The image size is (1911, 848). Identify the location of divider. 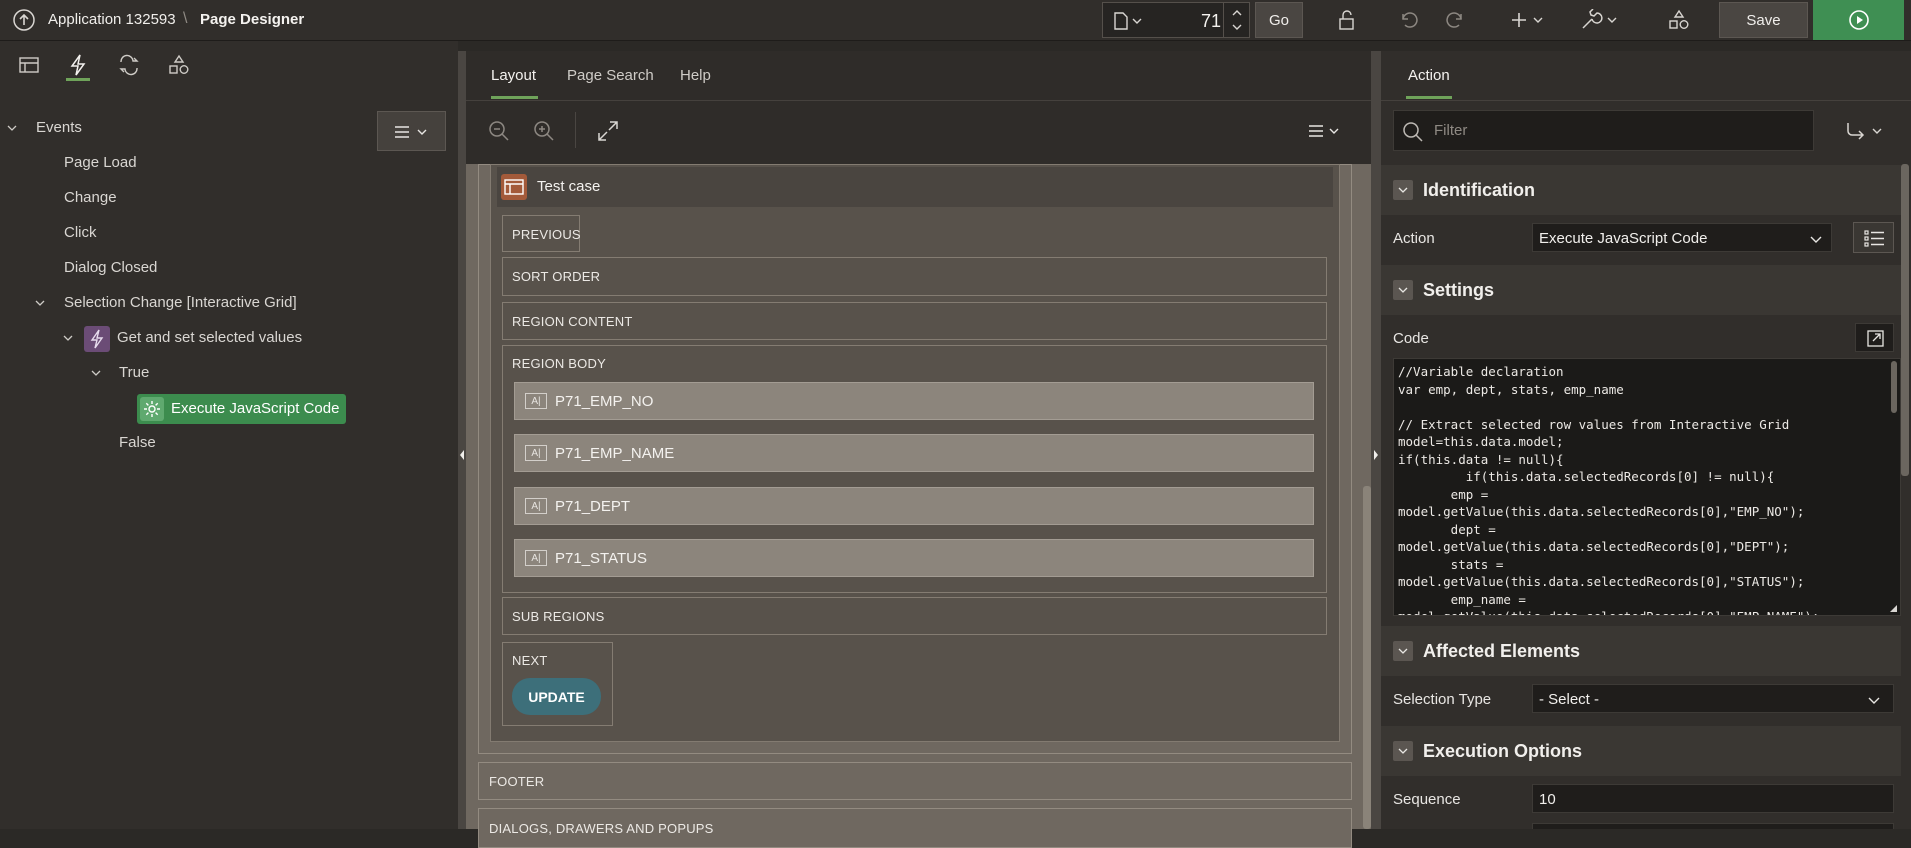
(1646, 100).